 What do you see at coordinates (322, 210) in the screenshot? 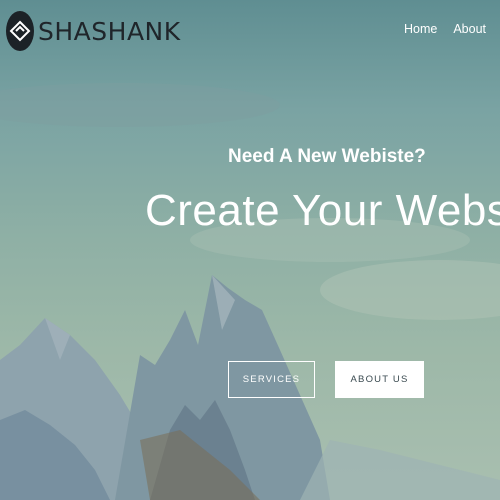
I see `hero-title: Create Your Website` at bounding box center [322, 210].